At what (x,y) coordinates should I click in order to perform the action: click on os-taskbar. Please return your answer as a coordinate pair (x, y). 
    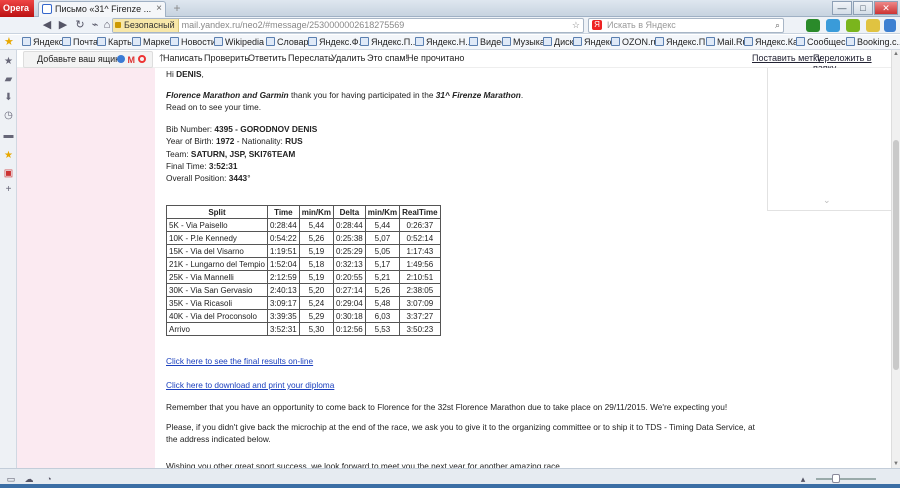
    Looking at the image, I should click on (450, 486).